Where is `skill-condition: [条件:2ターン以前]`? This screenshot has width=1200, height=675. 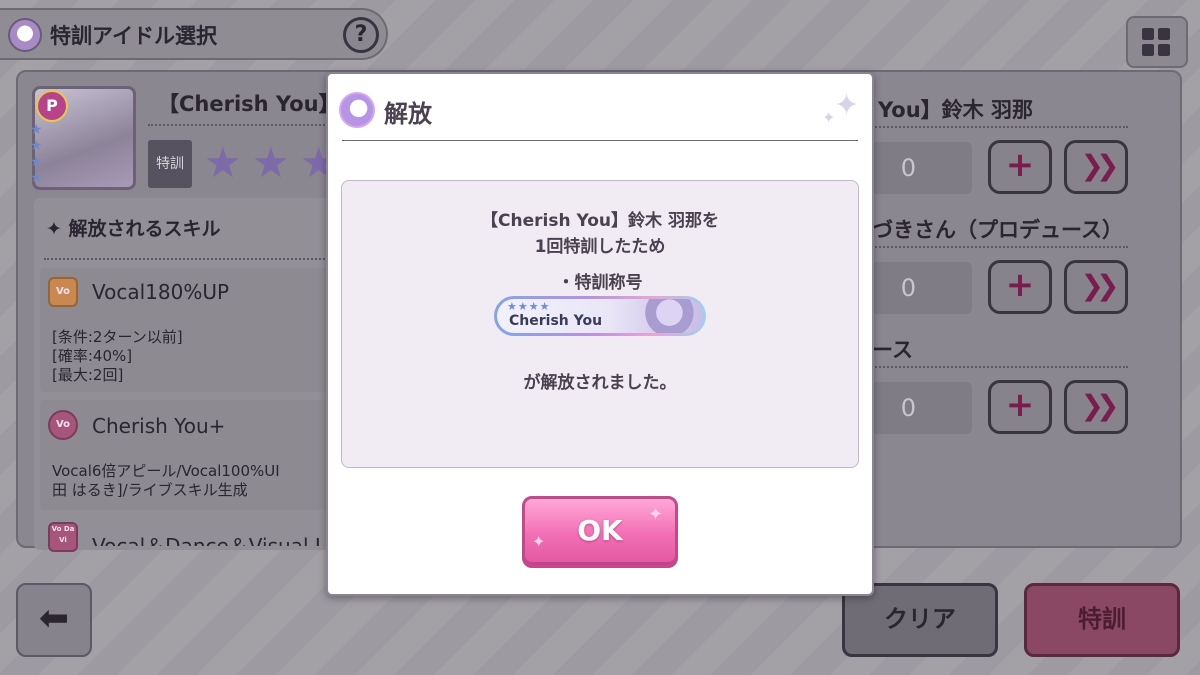 skill-condition: [条件:2ターン以前] is located at coordinates (117, 337).